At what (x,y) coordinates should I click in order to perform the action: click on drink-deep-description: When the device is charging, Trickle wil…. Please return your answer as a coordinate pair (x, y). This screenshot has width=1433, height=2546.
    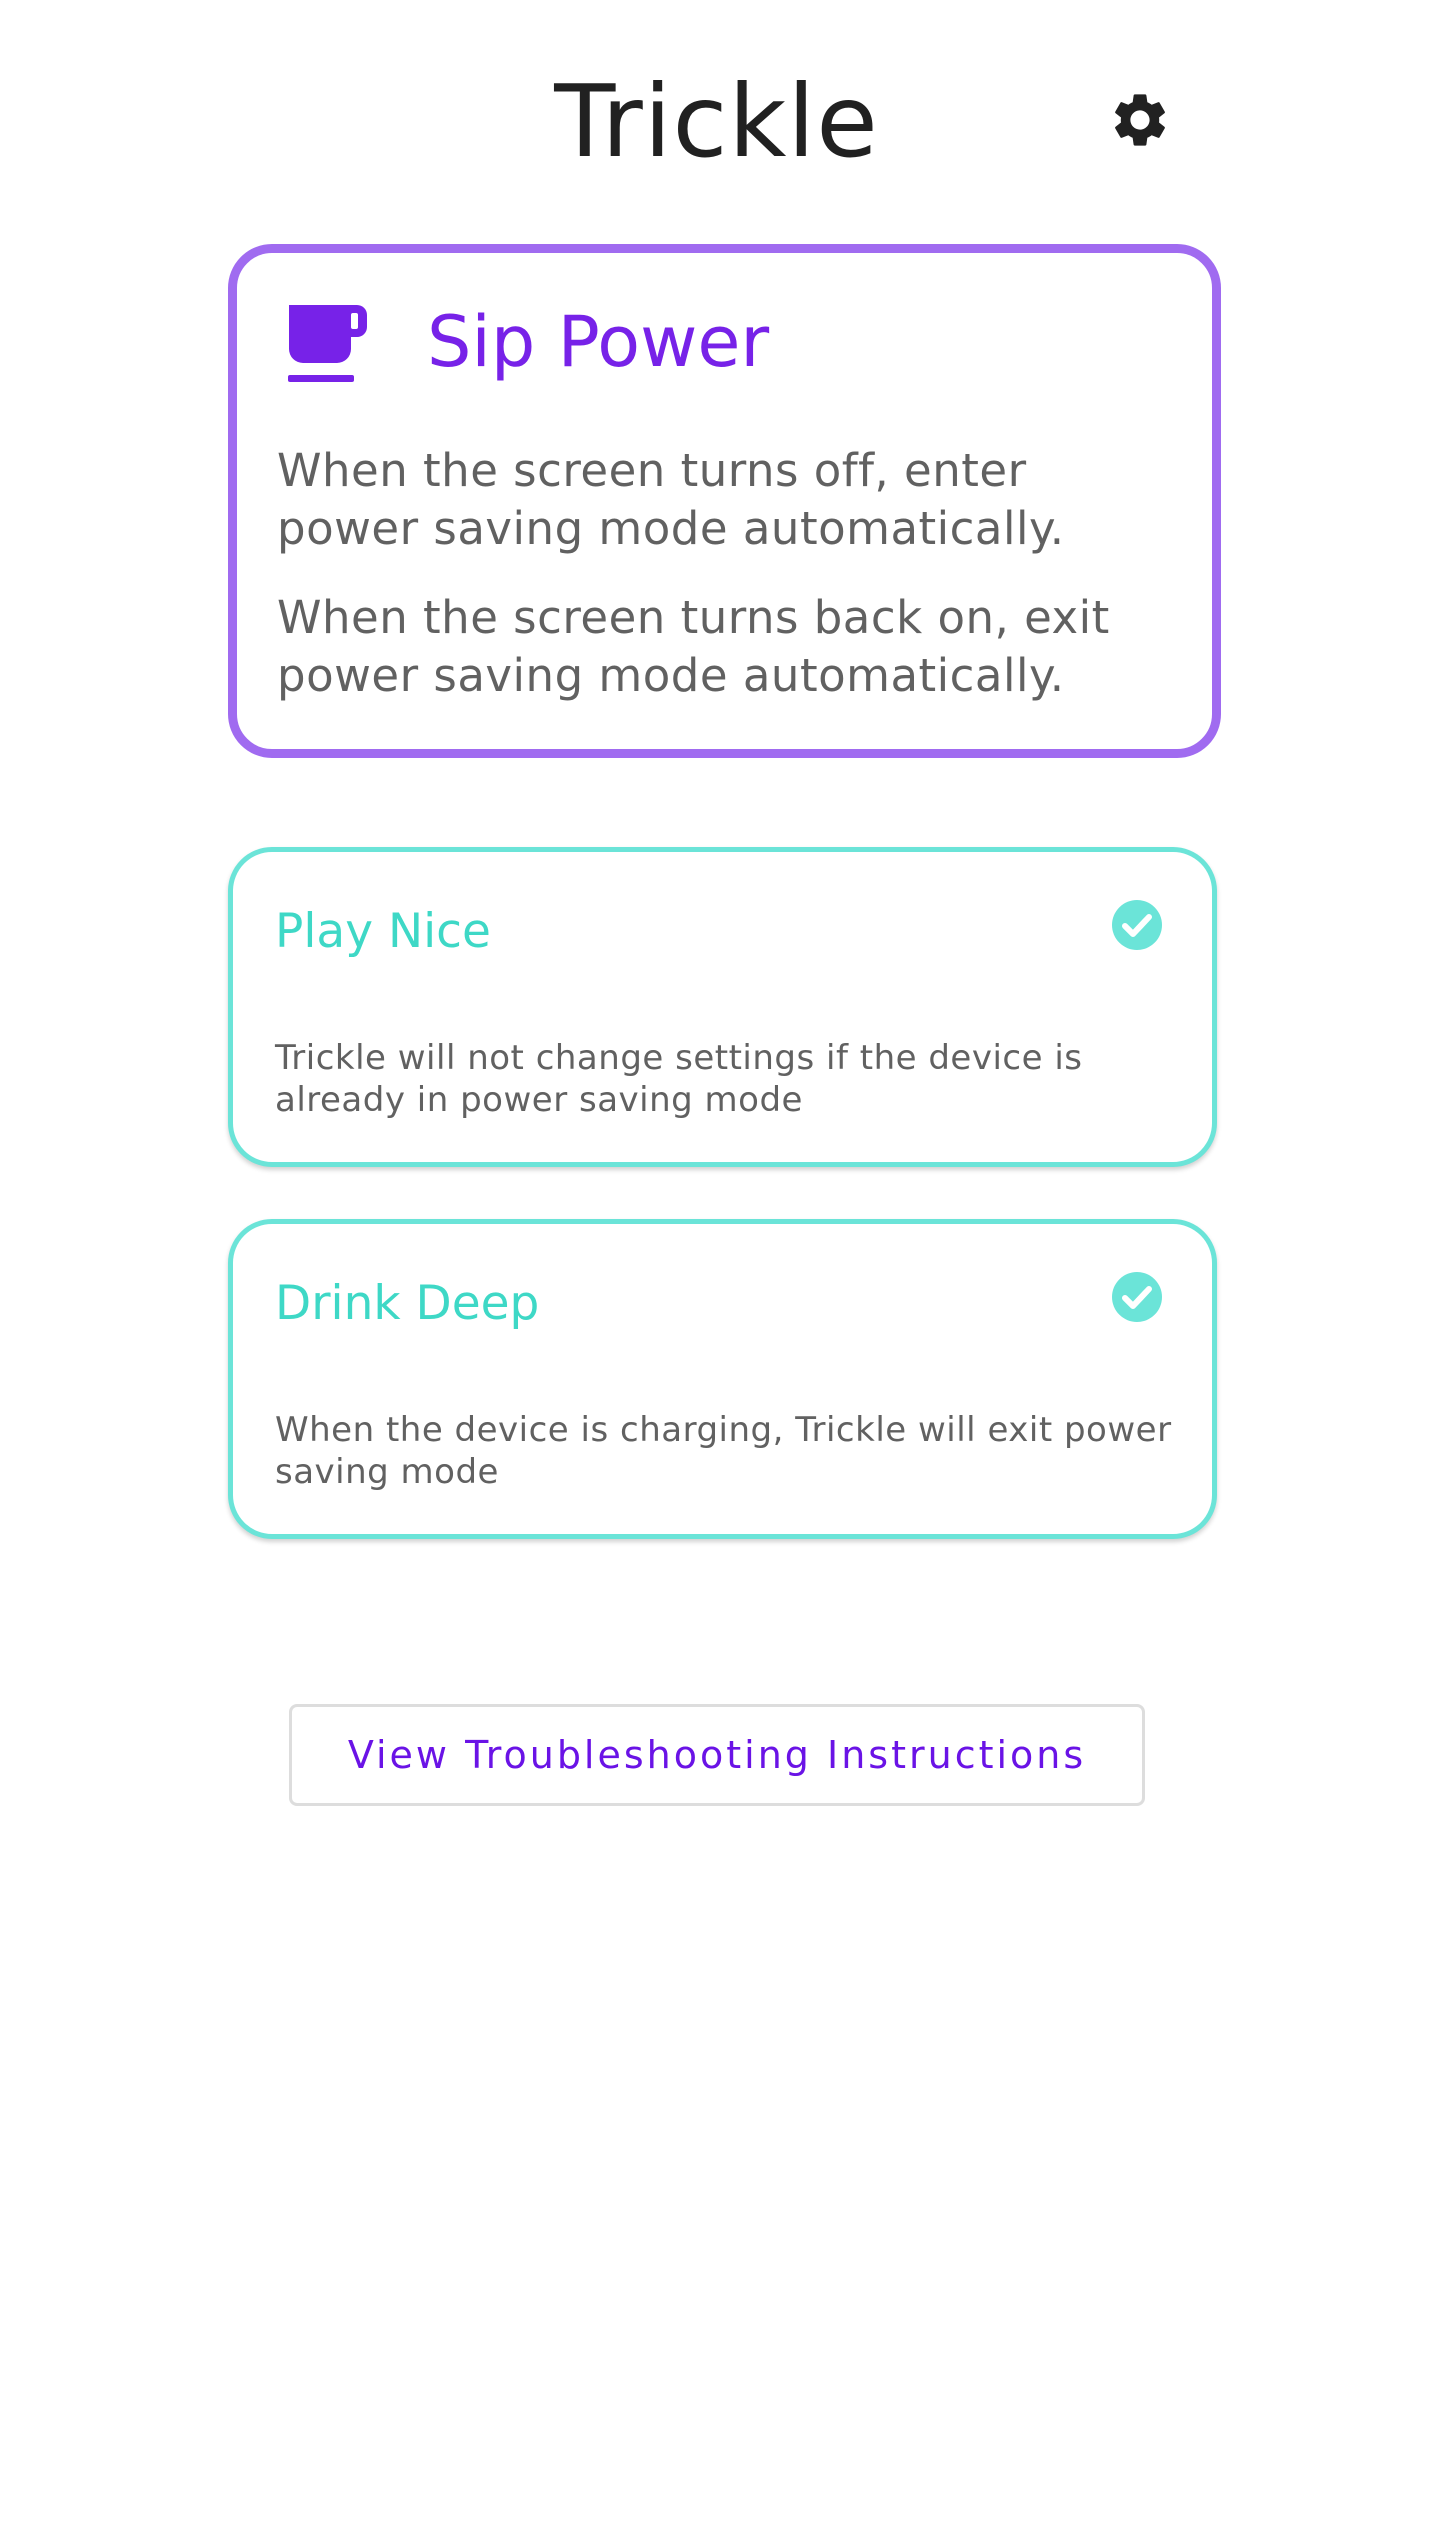
    Looking at the image, I should click on (723, 1451).